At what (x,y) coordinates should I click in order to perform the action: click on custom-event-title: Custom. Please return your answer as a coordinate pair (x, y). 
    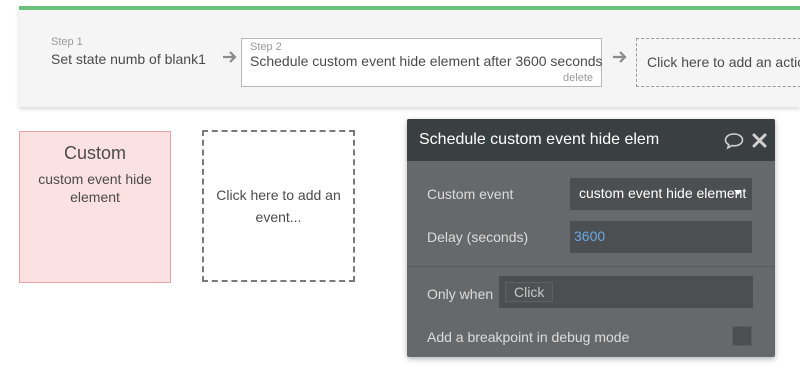
    Looking at the image, I should click on (94, 153).